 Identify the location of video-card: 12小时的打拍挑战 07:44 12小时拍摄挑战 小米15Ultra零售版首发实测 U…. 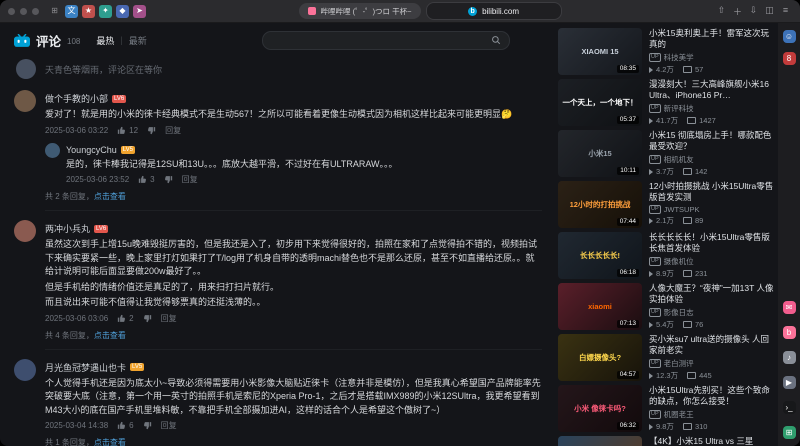
(666, 204).